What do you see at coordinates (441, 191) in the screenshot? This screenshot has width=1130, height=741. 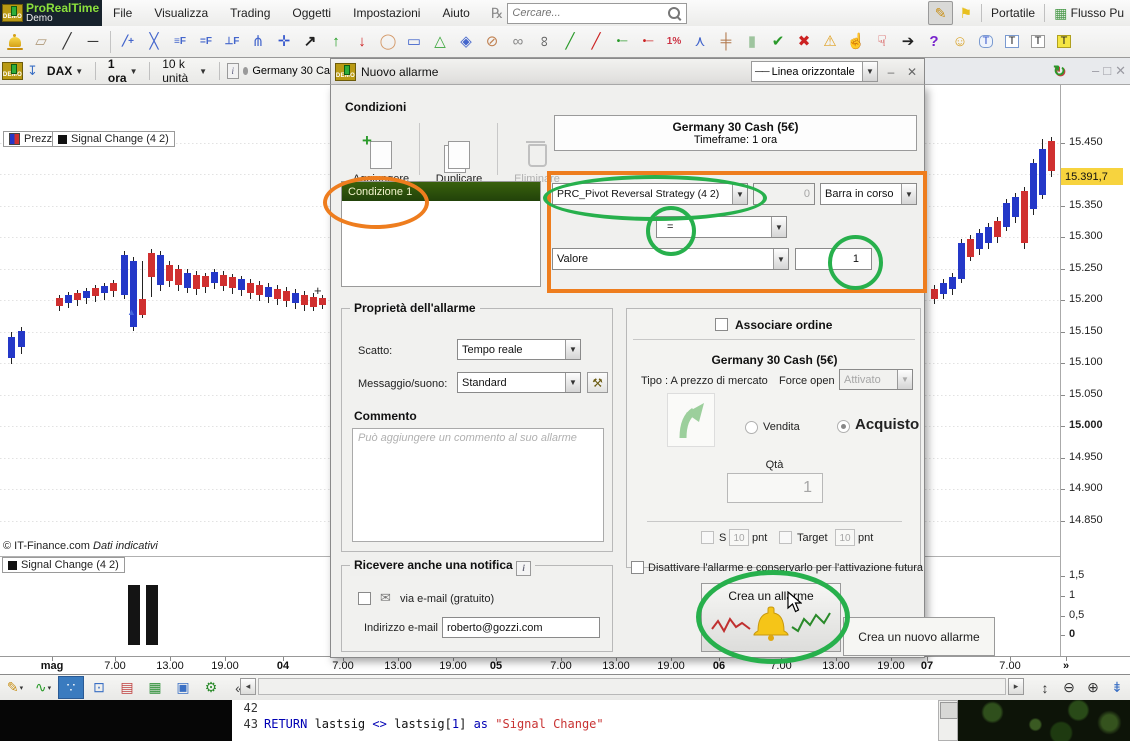 I see `condition-item-selected: Condizione 1` at bounding box center [441, 191].